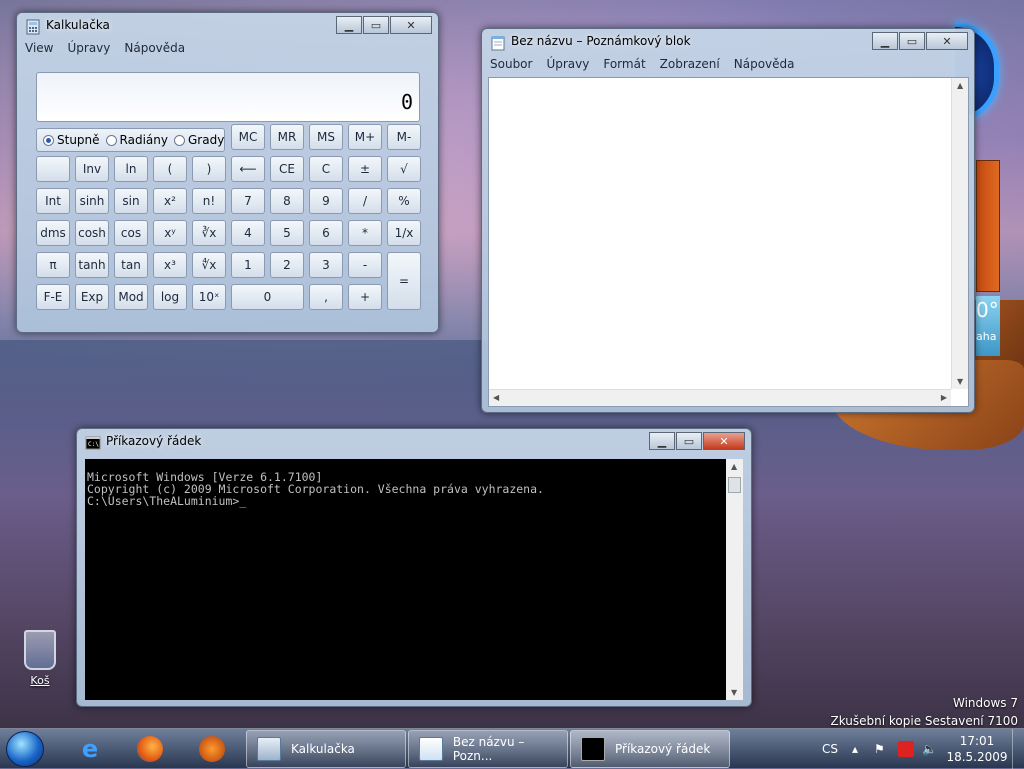  What do you see at coordinates (326, 265) in the screenshot?
I see `key-3: 3` at bounding box center [326, 265].